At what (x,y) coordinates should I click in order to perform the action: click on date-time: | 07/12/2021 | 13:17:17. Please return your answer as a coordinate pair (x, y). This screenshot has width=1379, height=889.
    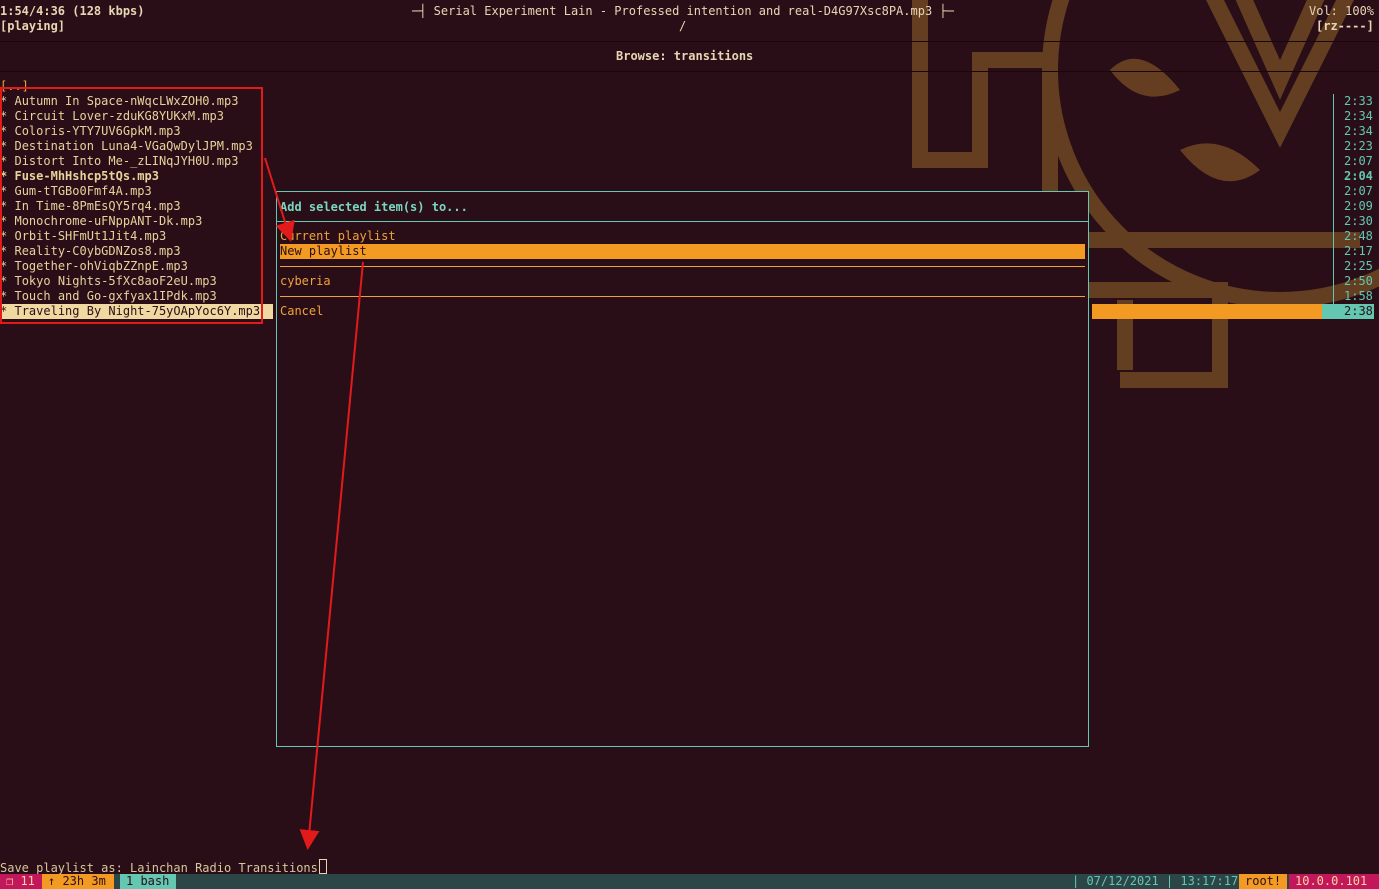
    Looking at the image, I should click on (1155, 881).